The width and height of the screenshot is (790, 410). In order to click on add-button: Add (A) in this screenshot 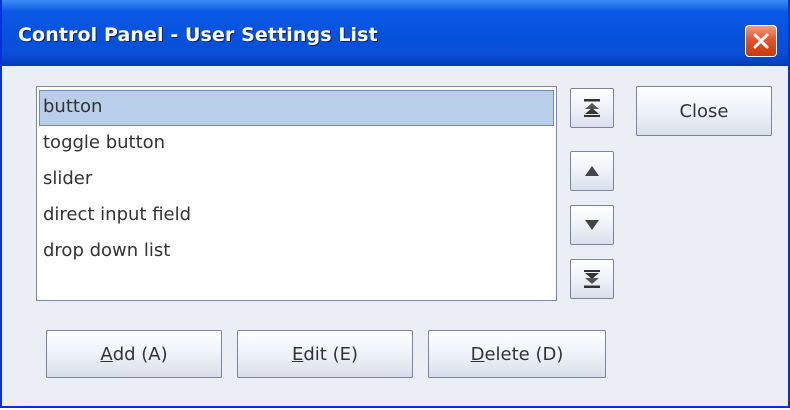, I will do `click(134, 354)`.